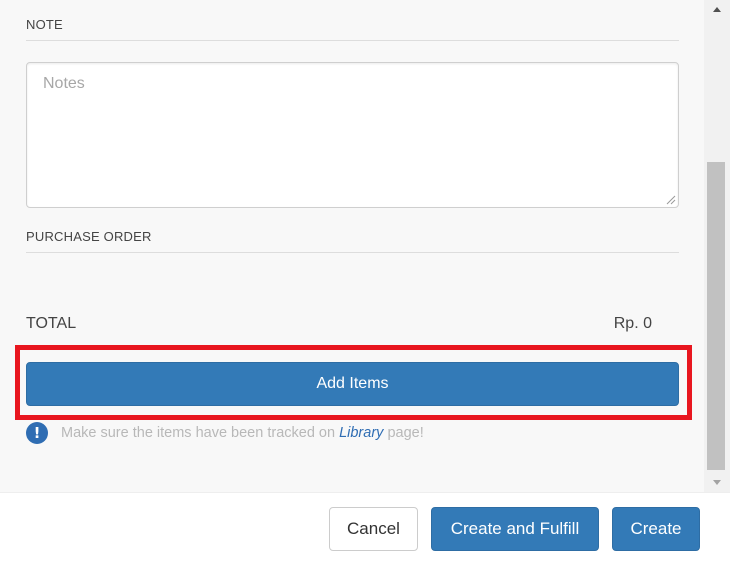 The height and width of the screenshot is (569, 730). What do you see at coordinates (656, 529) in the screenshot?
I see `create-button: Create` at bounding box center [656, 529].